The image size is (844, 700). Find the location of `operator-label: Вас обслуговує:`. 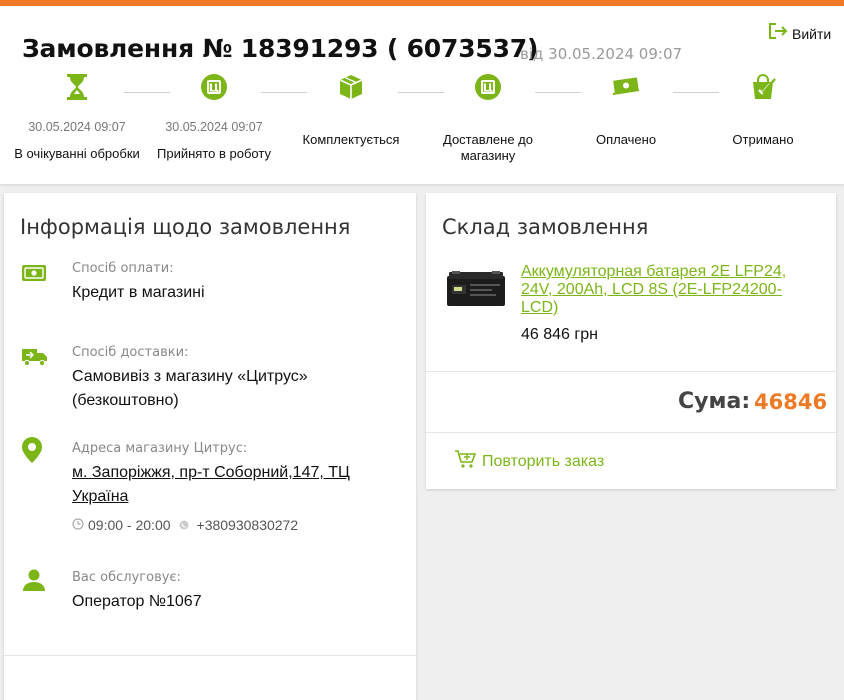

operator-label: Вас обслуговує: is located at coordinates (126, 577).